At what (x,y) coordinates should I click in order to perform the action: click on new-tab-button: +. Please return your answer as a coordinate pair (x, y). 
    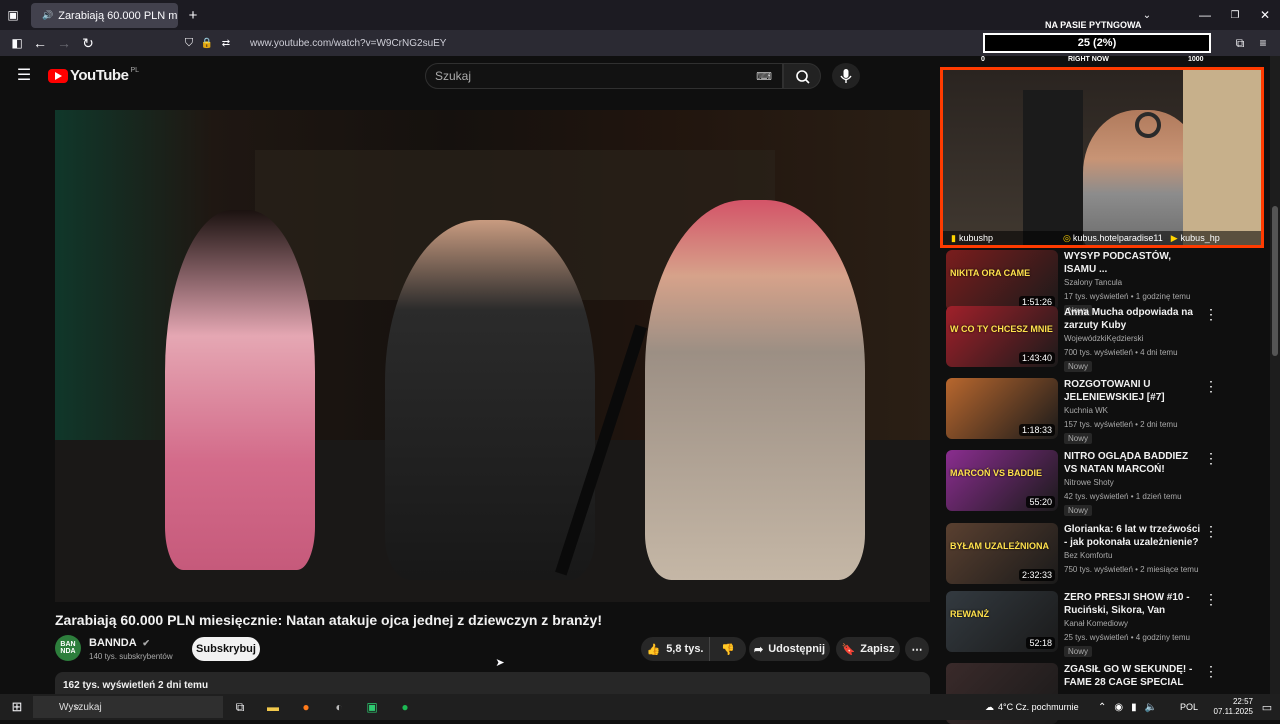
    Looking at the image, I should click on (193, 15).